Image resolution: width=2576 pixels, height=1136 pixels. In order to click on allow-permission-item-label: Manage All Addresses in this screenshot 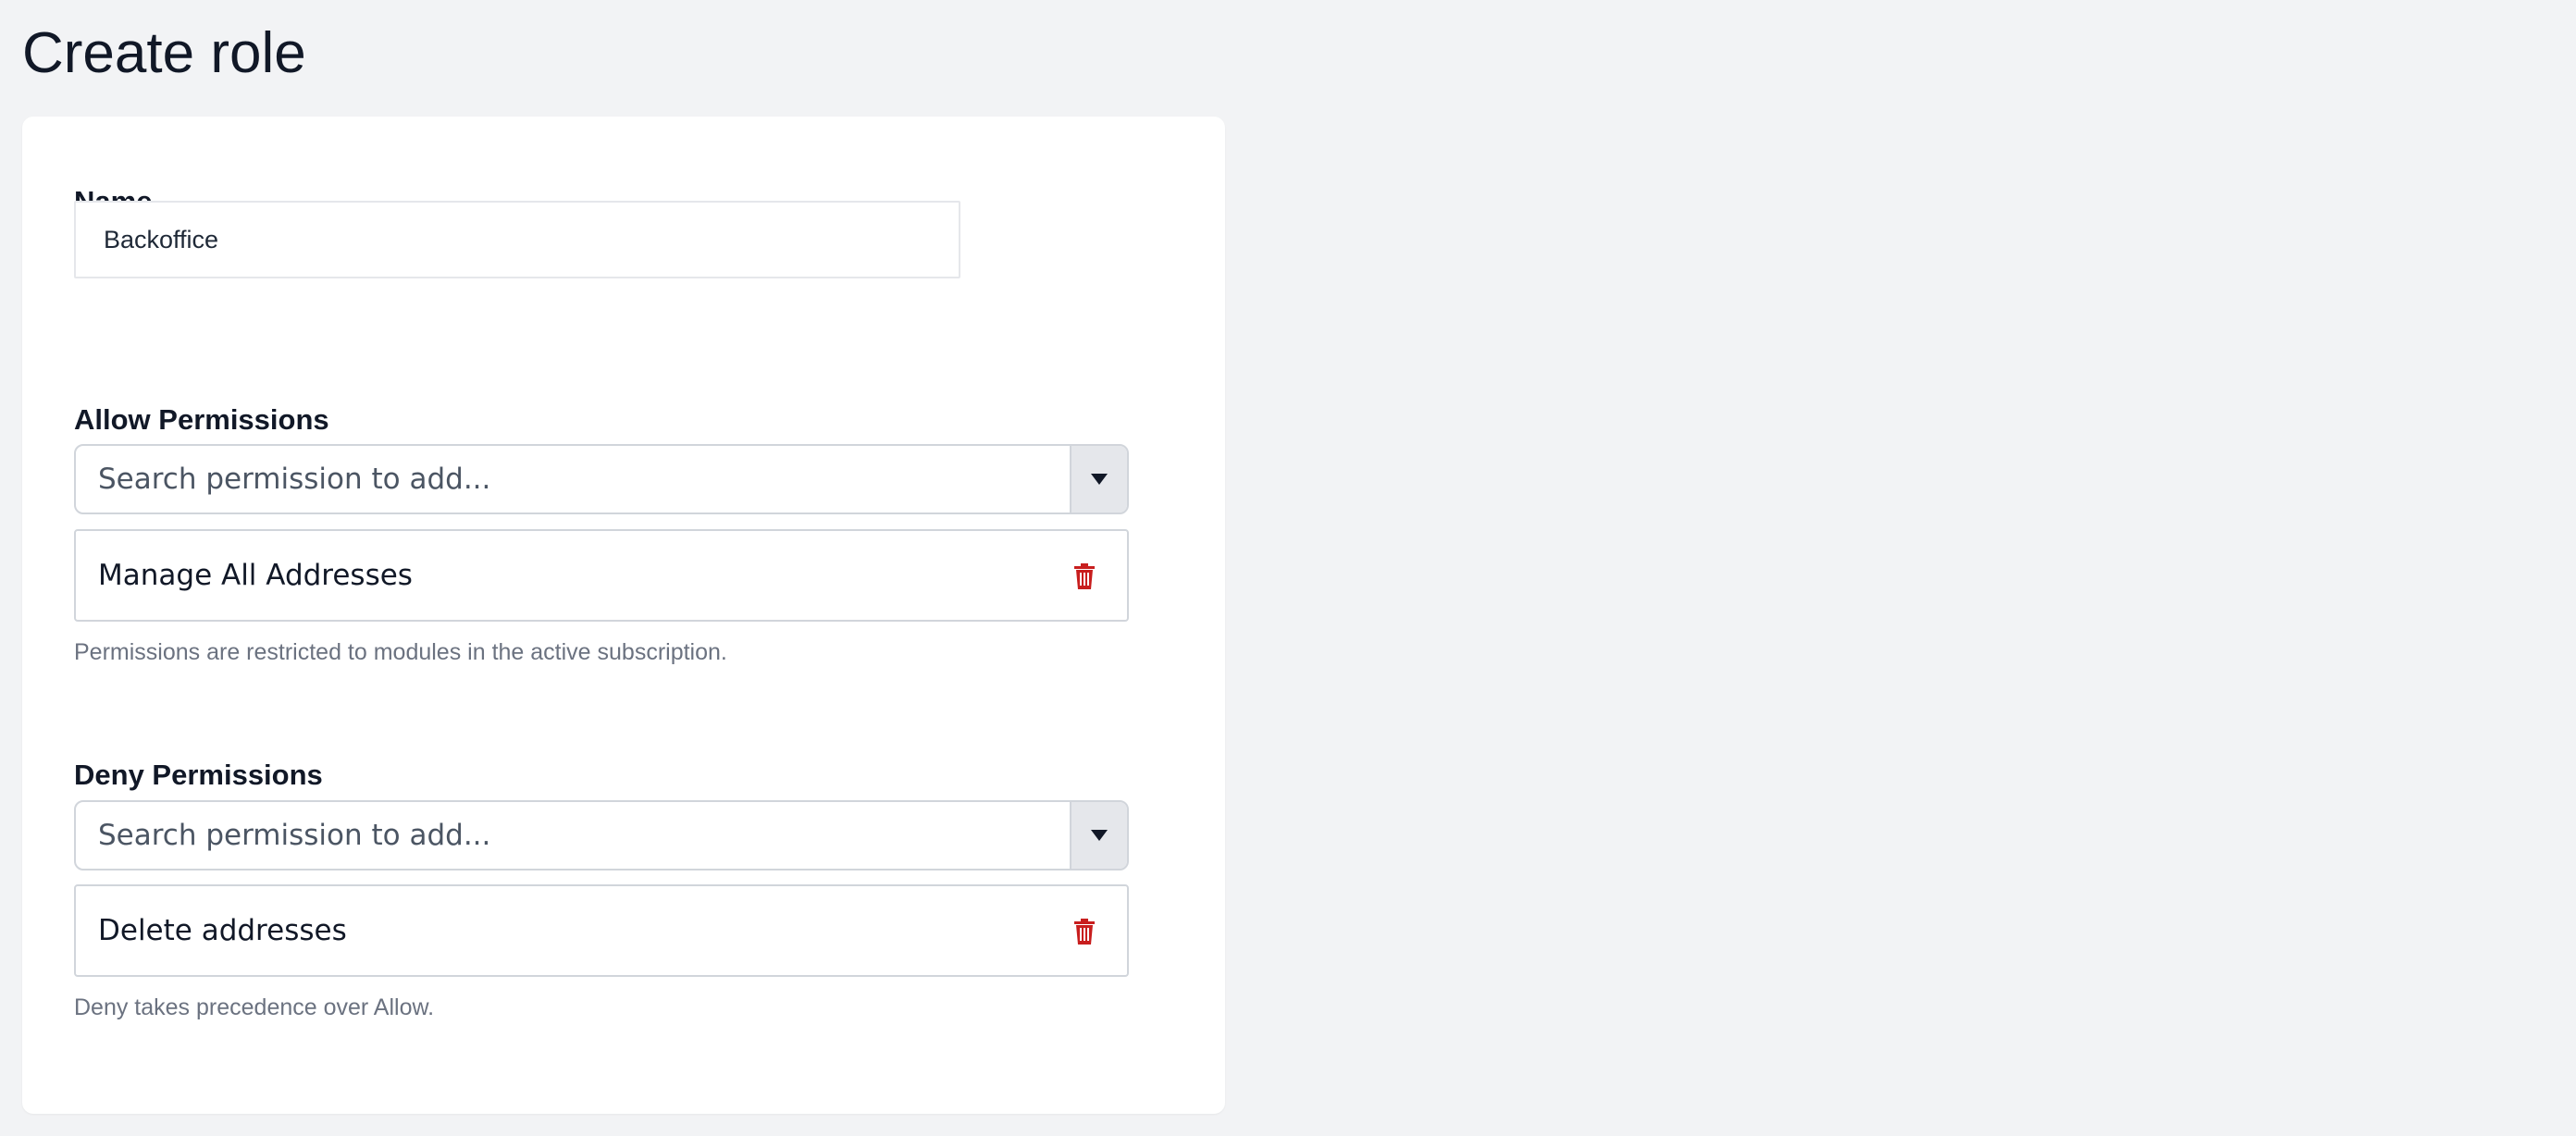, I will do `click(255, 575)`.